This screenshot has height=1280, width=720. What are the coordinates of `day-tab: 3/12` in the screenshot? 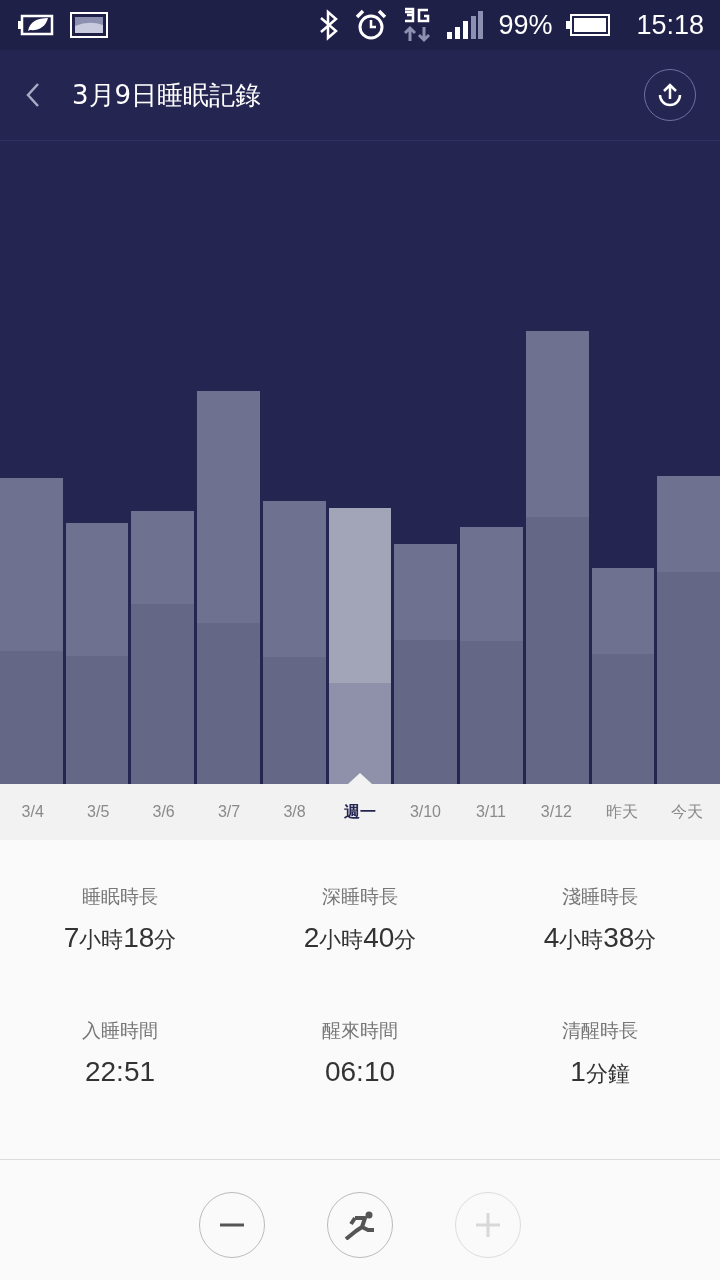 It's located at (556, 812).